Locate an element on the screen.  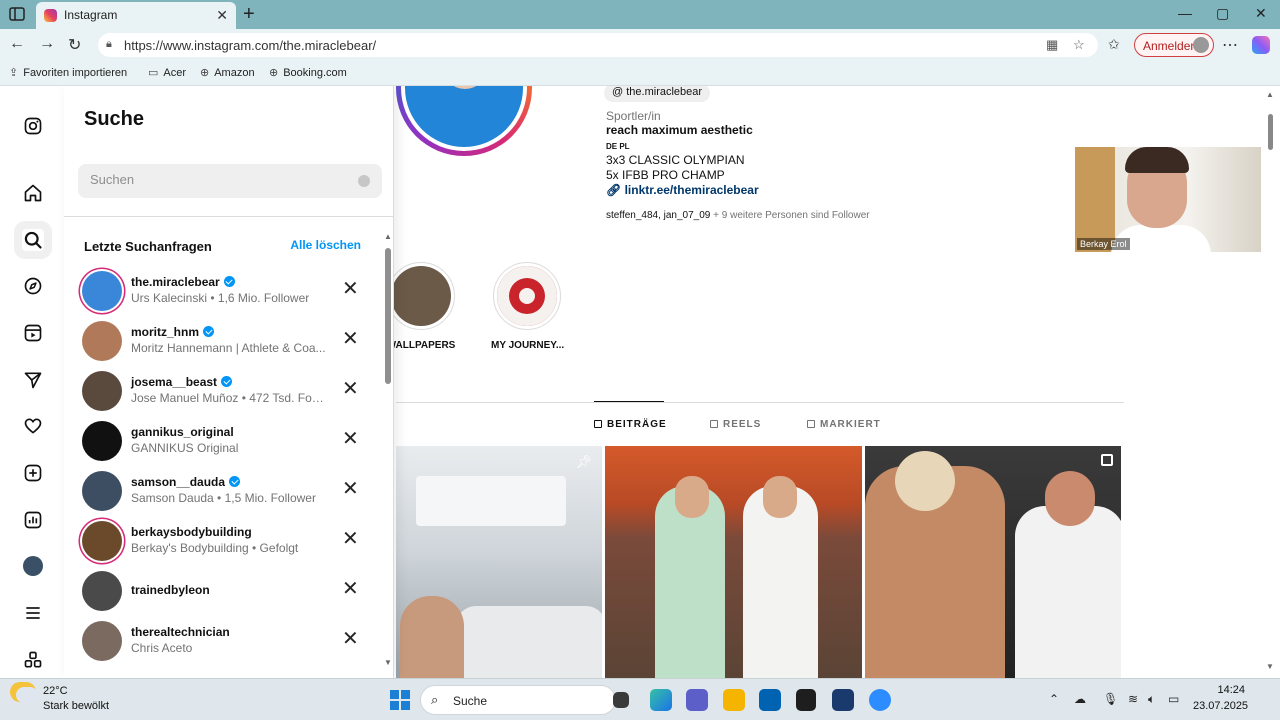
new-tab-button: + is located at coordinates (249, 14).